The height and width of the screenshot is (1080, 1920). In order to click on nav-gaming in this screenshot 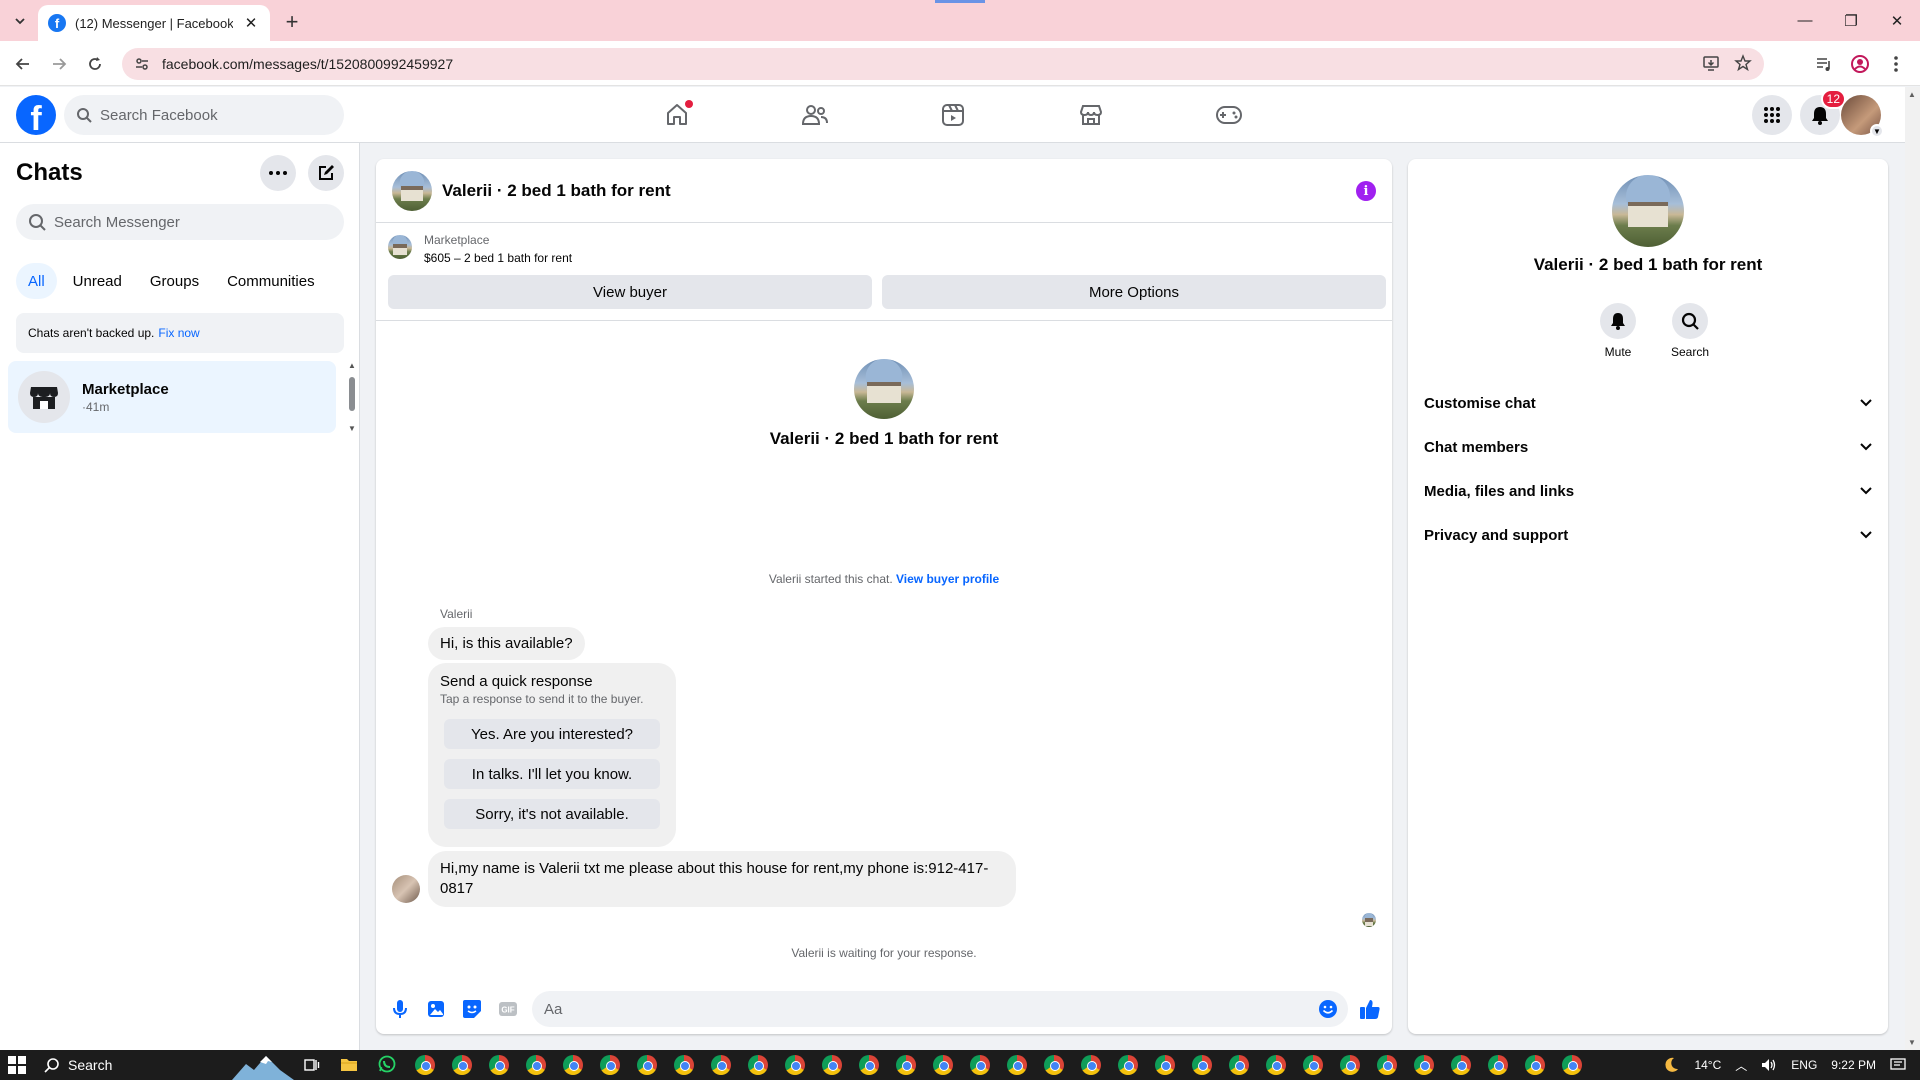, I will do `click(1229, 115)`.